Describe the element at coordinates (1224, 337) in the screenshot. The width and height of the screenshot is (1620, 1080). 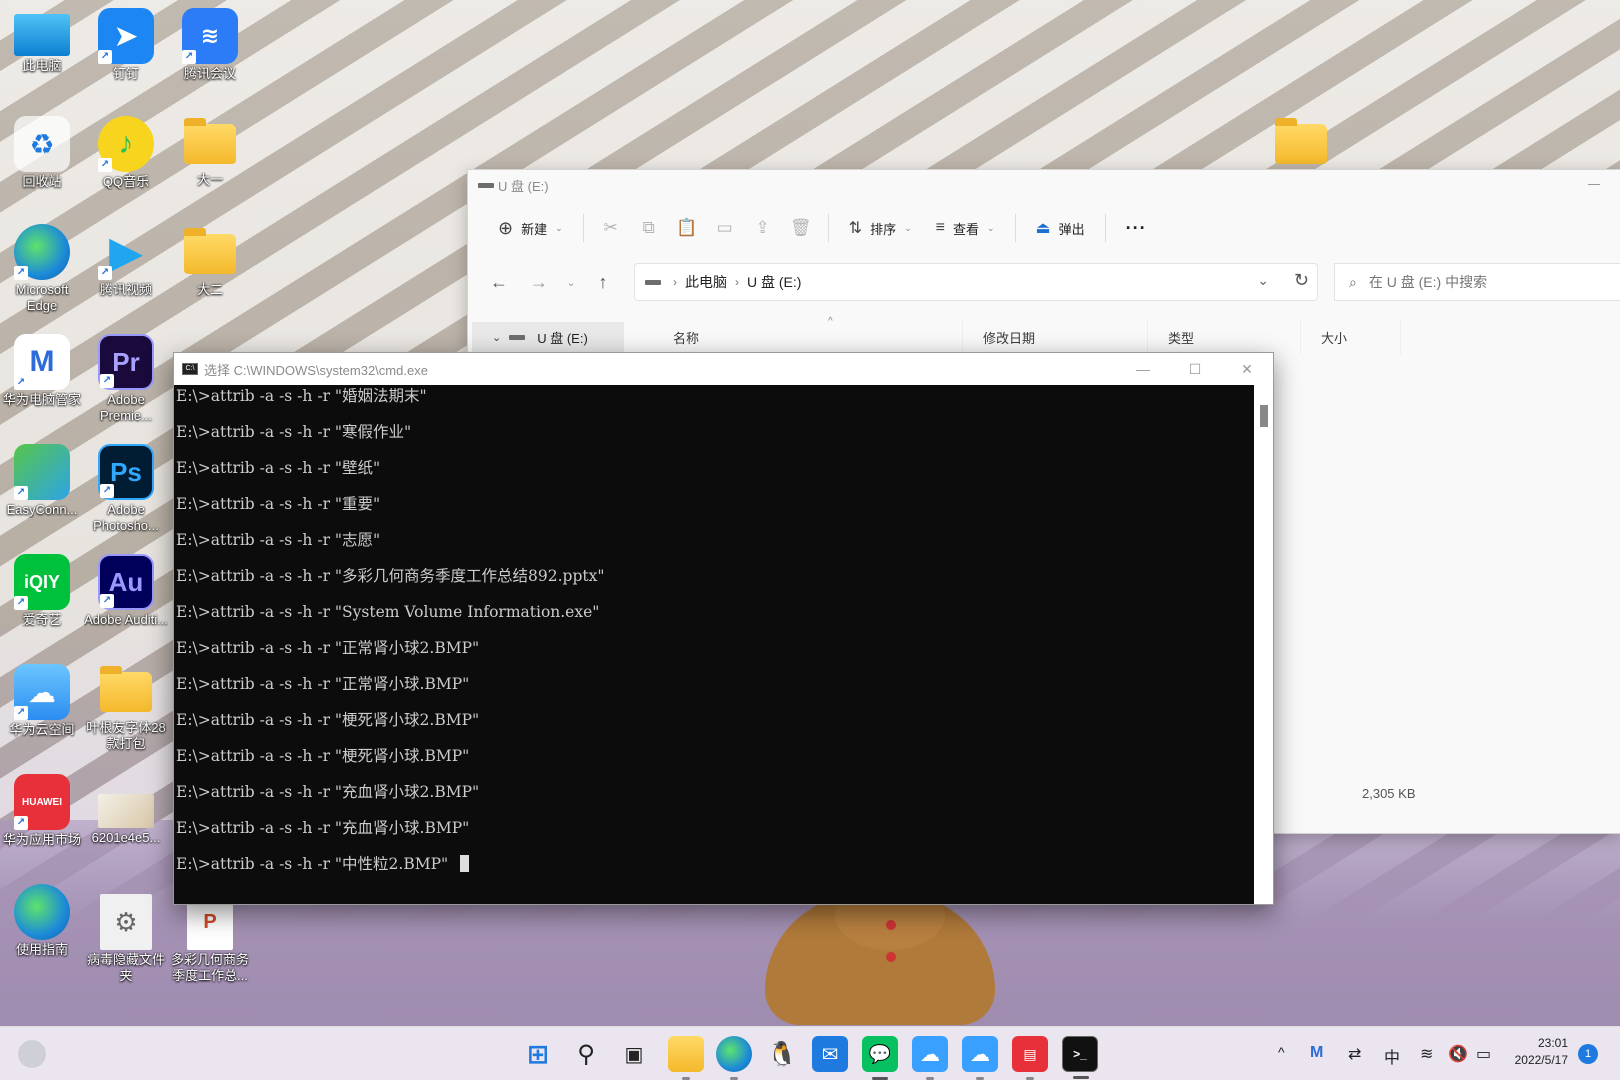
I see `column-header-type: 类型` at that location.